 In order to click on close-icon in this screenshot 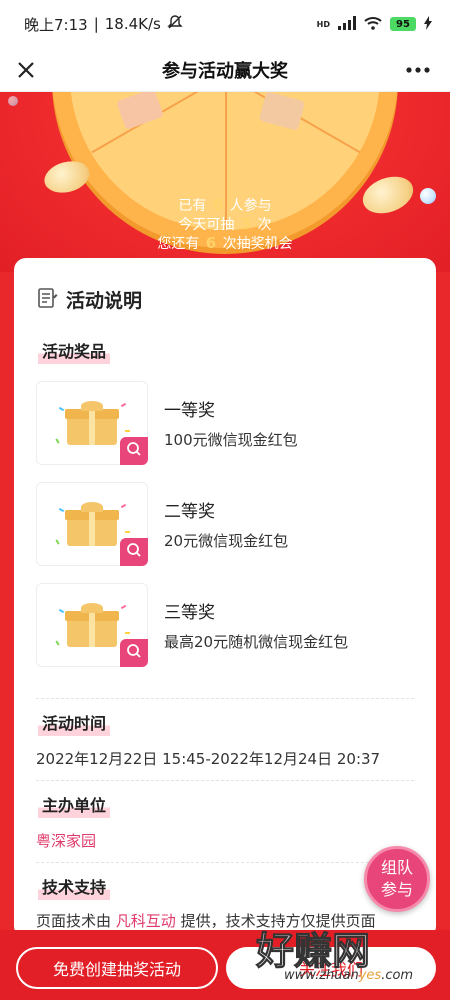, I will do `click(26, 70)`.